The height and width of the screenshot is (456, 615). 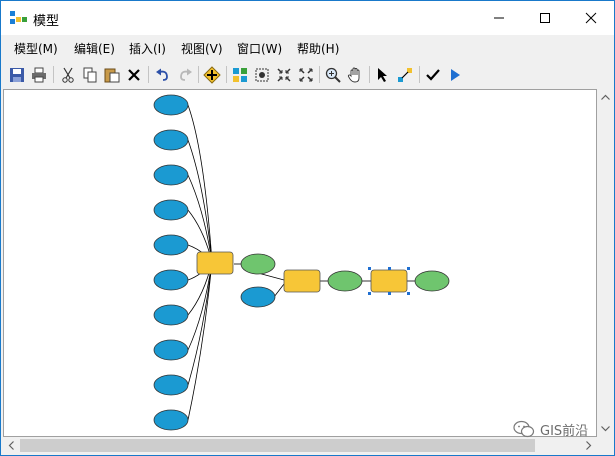 I want to click on print-icon, so click(x=39, y=75).